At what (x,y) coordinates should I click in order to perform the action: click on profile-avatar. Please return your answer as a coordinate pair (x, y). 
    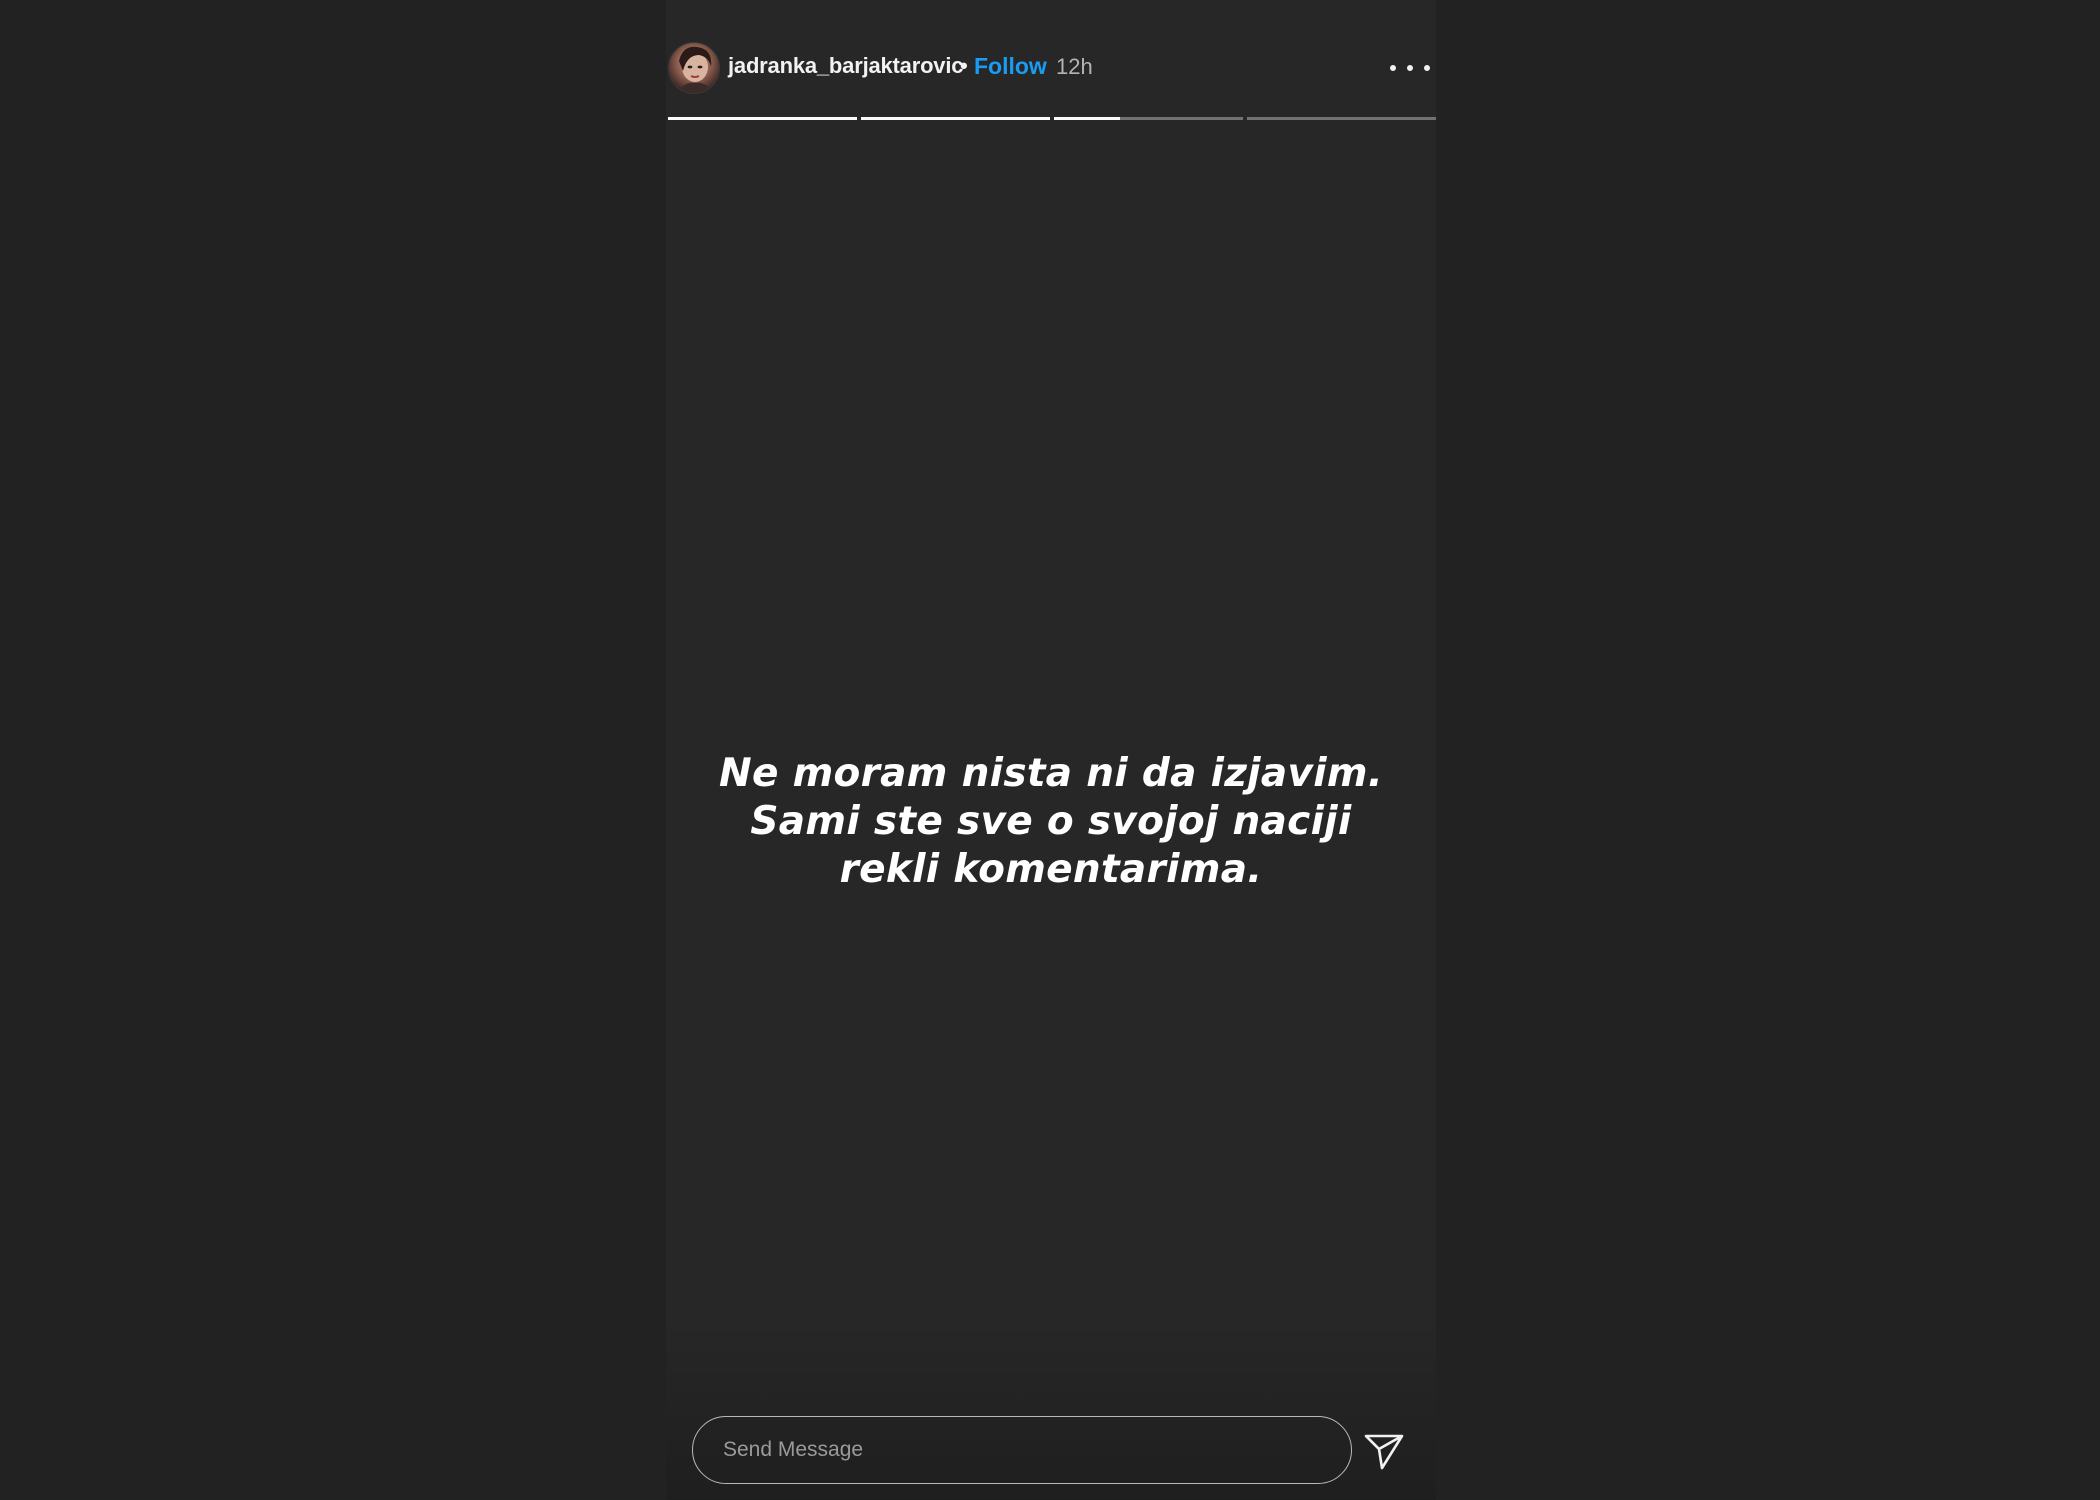
    Looking at the image, I should click on (694, 68).